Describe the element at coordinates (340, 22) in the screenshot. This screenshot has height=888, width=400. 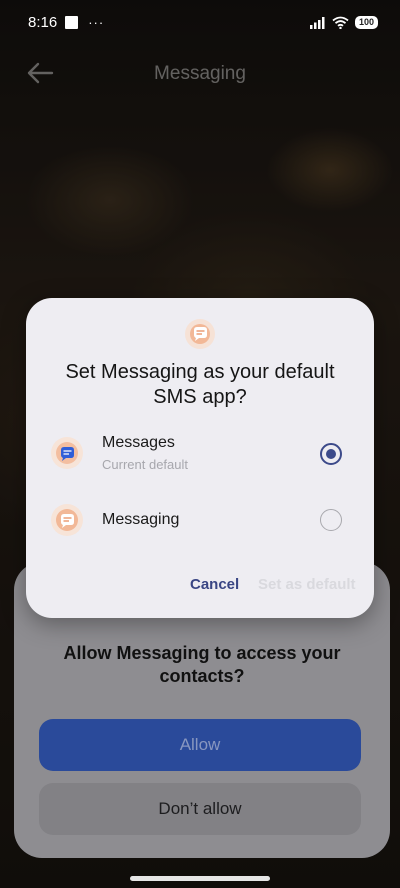
I see `wifi-icon` at that location.